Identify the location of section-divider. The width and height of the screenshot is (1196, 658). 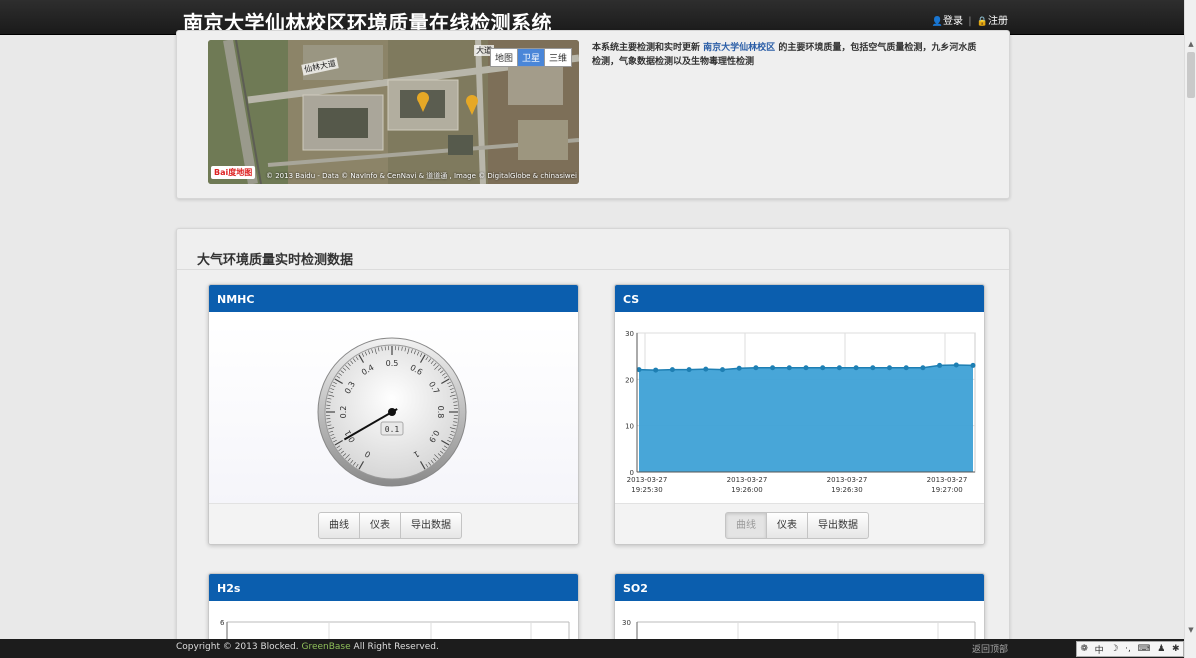
(593, 269).